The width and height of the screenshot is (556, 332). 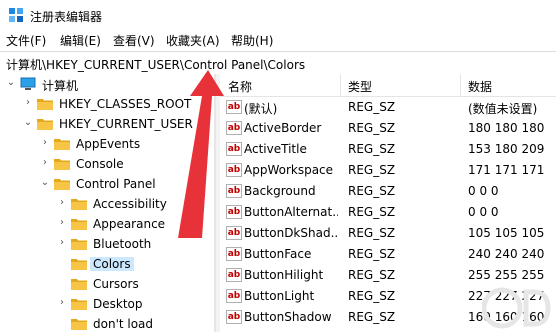 What do you see at coordinates (506, 128) in the screenshot?
I see `value-data: 180 180 180` at bounding box center [506, 128].